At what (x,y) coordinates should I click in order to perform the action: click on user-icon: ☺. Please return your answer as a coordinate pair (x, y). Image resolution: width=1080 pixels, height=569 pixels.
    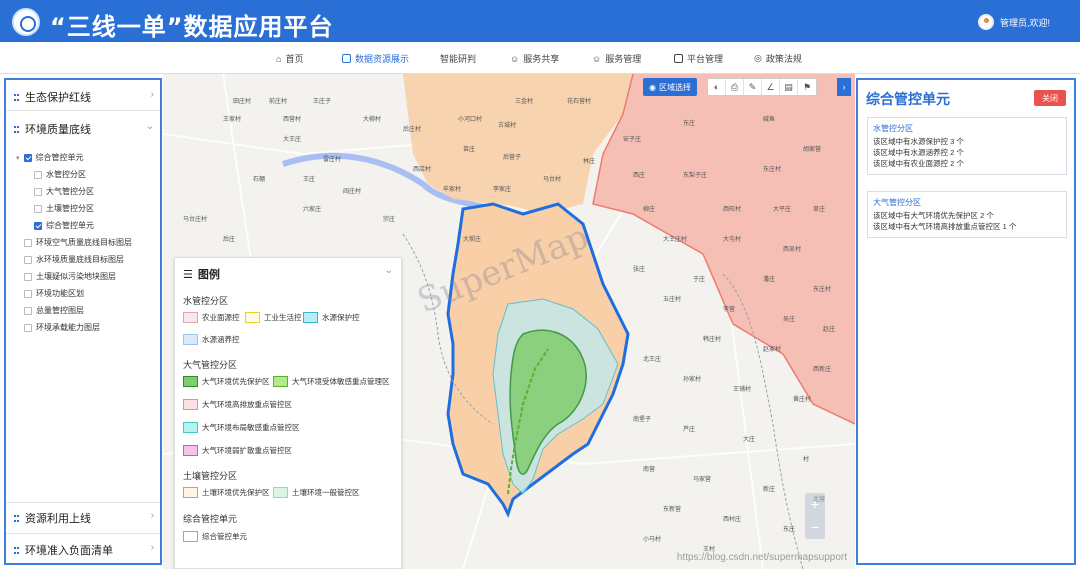
    Looking at the image, I should click on (597, 58).